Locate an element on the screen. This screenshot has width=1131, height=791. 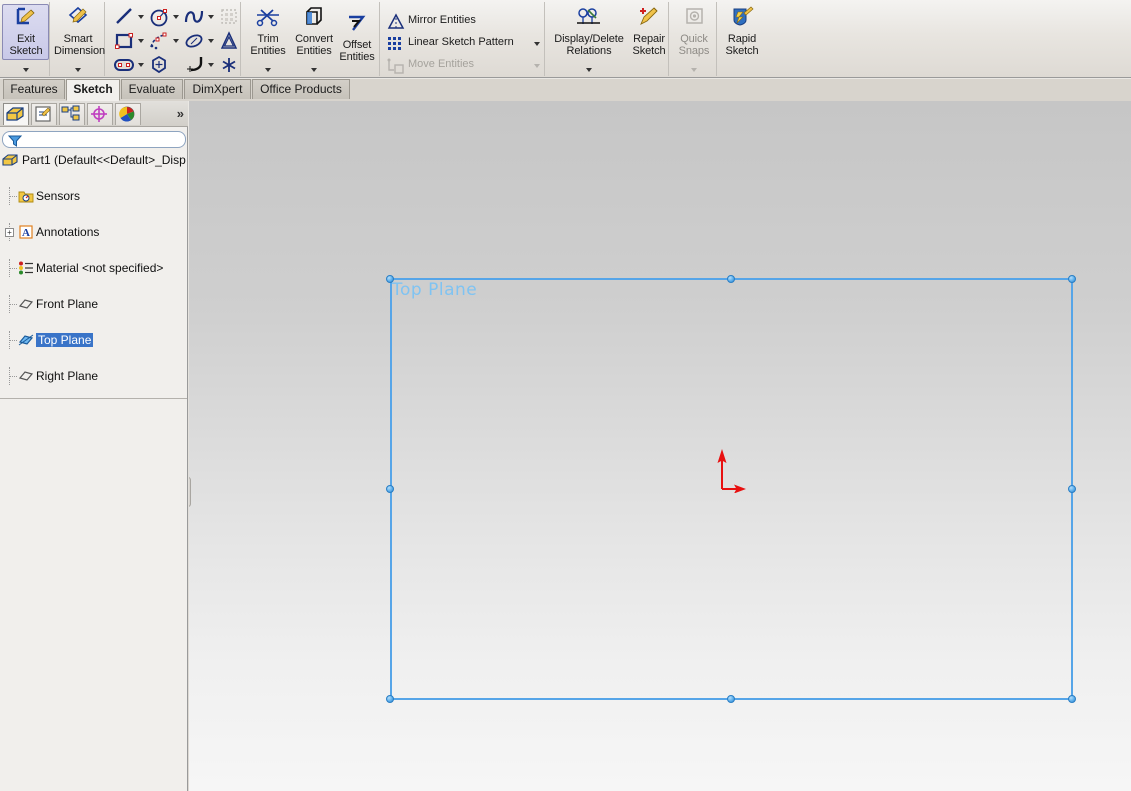
move-entities-icon is located at coordinates (395, 66).